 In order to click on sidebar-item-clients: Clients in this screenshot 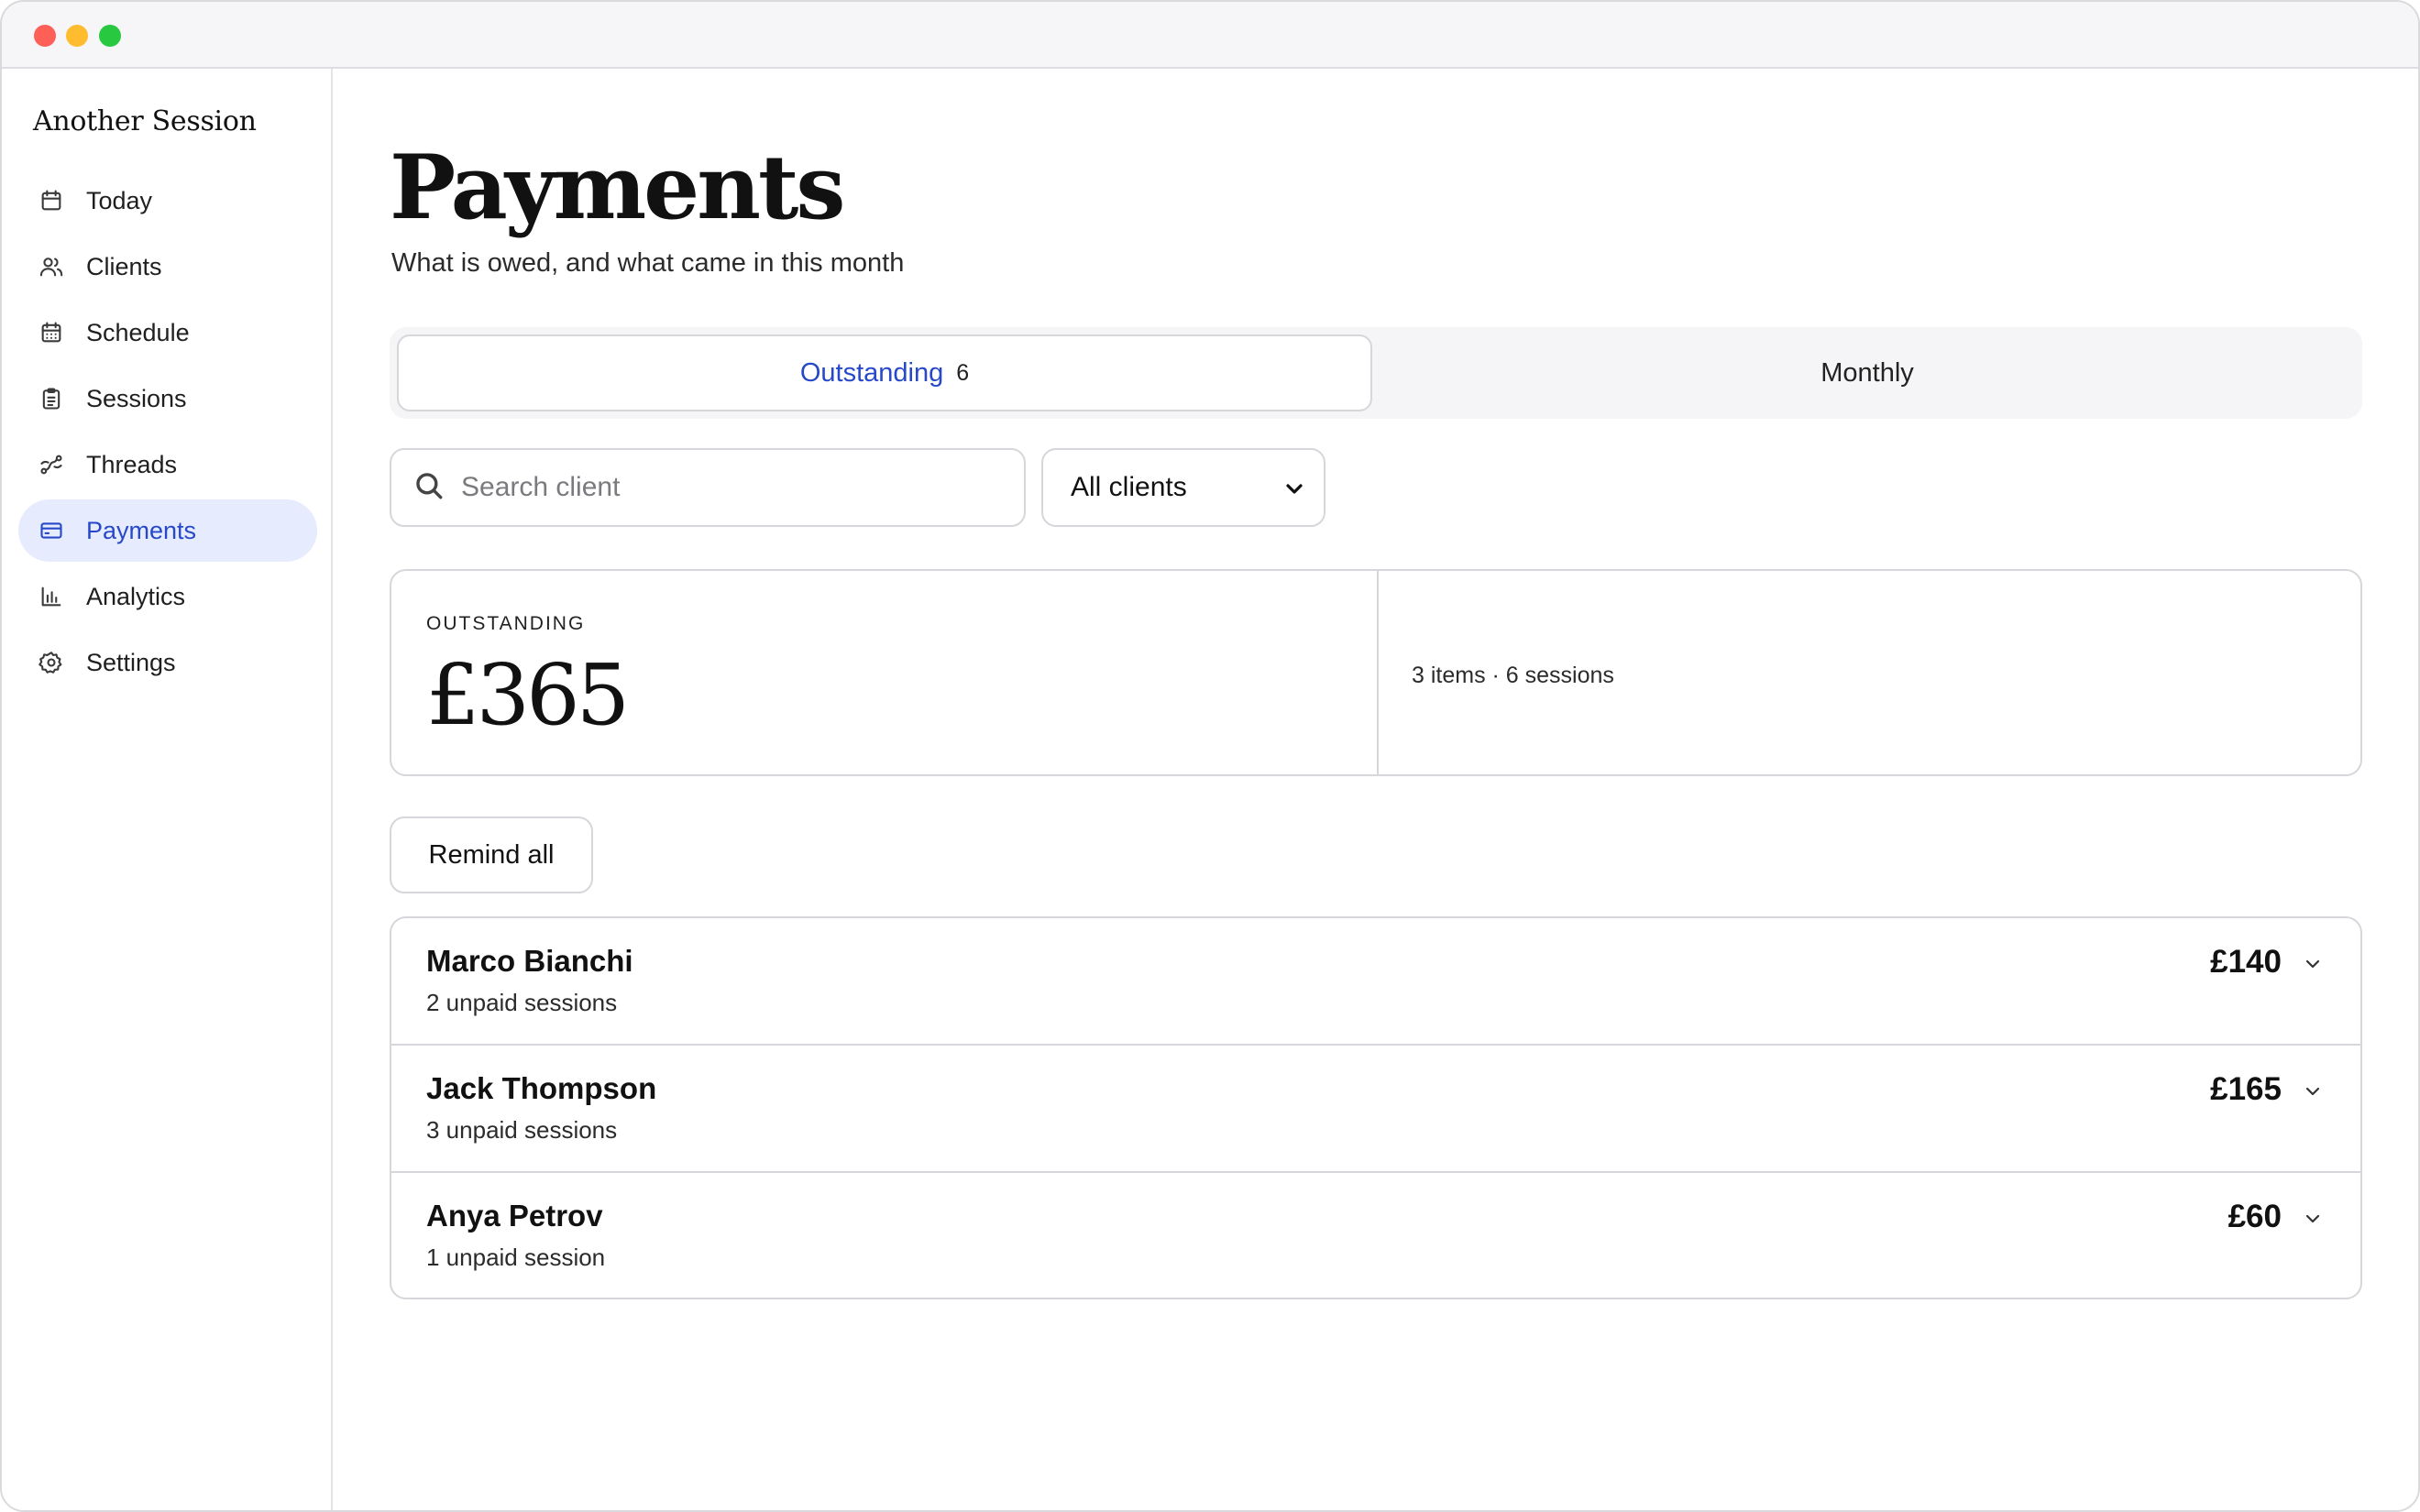, I will do `click(167, 267)`.